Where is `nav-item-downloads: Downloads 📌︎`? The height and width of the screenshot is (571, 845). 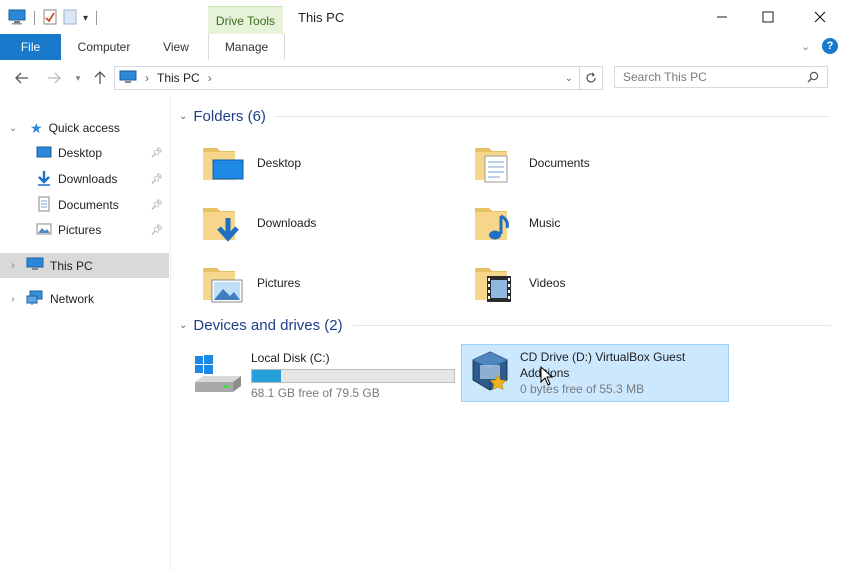 nav-item-downloads: Downloads 📌︎ is located at coordinates (84, 179).